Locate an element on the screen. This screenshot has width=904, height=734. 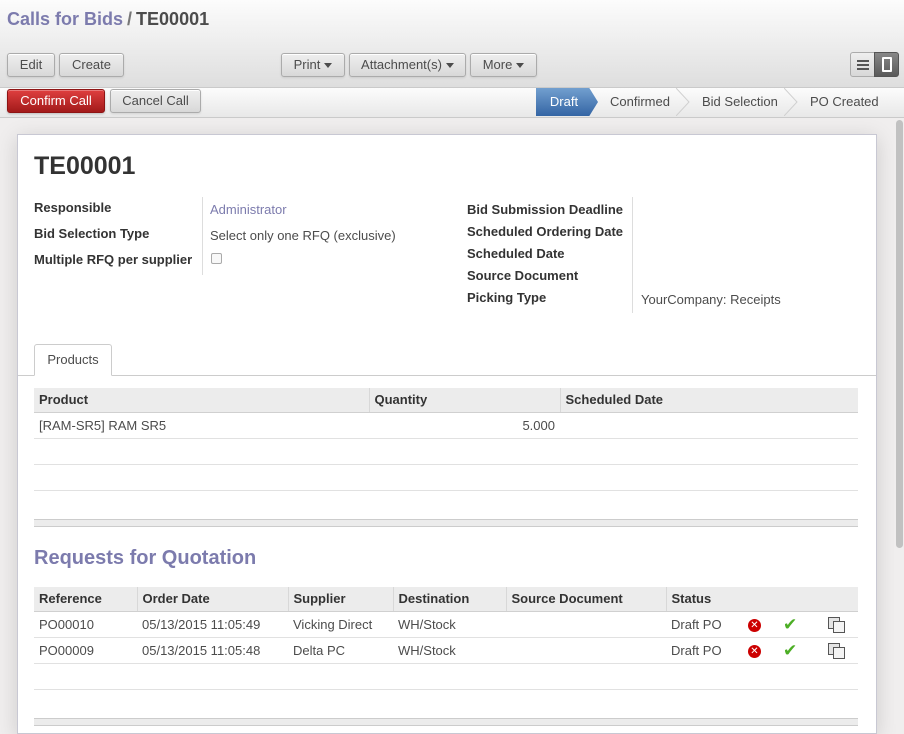
stage-confirmed: Confirmed is located at coordinates (640, 101).